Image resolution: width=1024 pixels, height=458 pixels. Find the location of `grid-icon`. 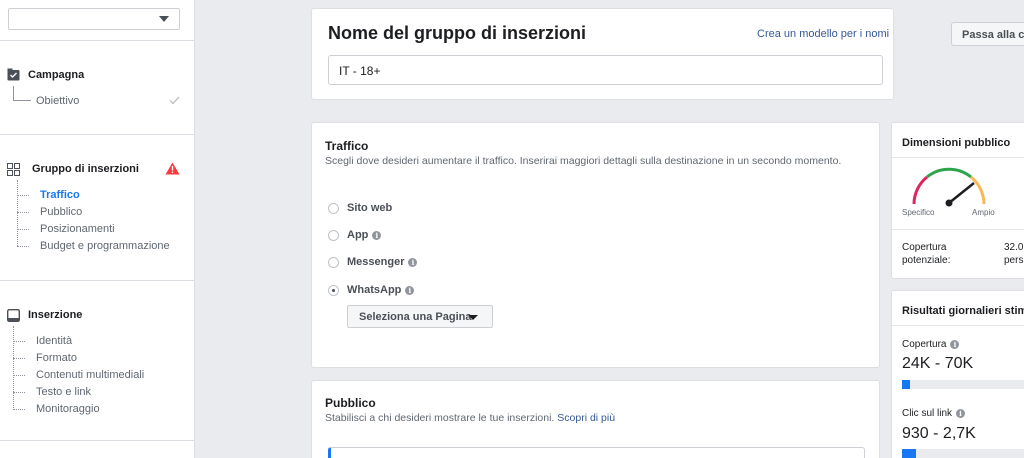

grid-icon is located at coordinates (13, 169).